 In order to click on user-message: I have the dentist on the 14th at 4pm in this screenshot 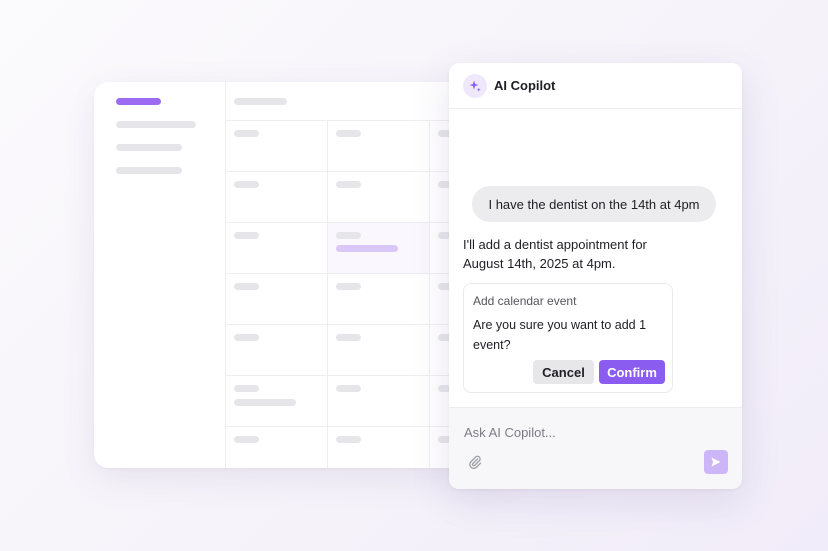, I will do `click(594, 204)`.